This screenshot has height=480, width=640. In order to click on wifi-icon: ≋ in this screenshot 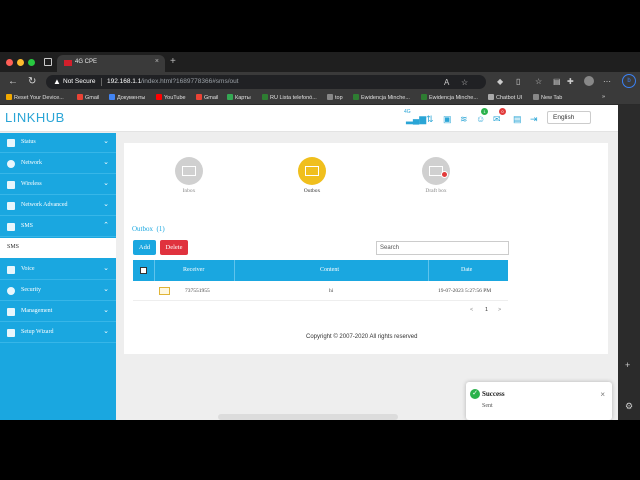, I will do `click(464, 119)`.